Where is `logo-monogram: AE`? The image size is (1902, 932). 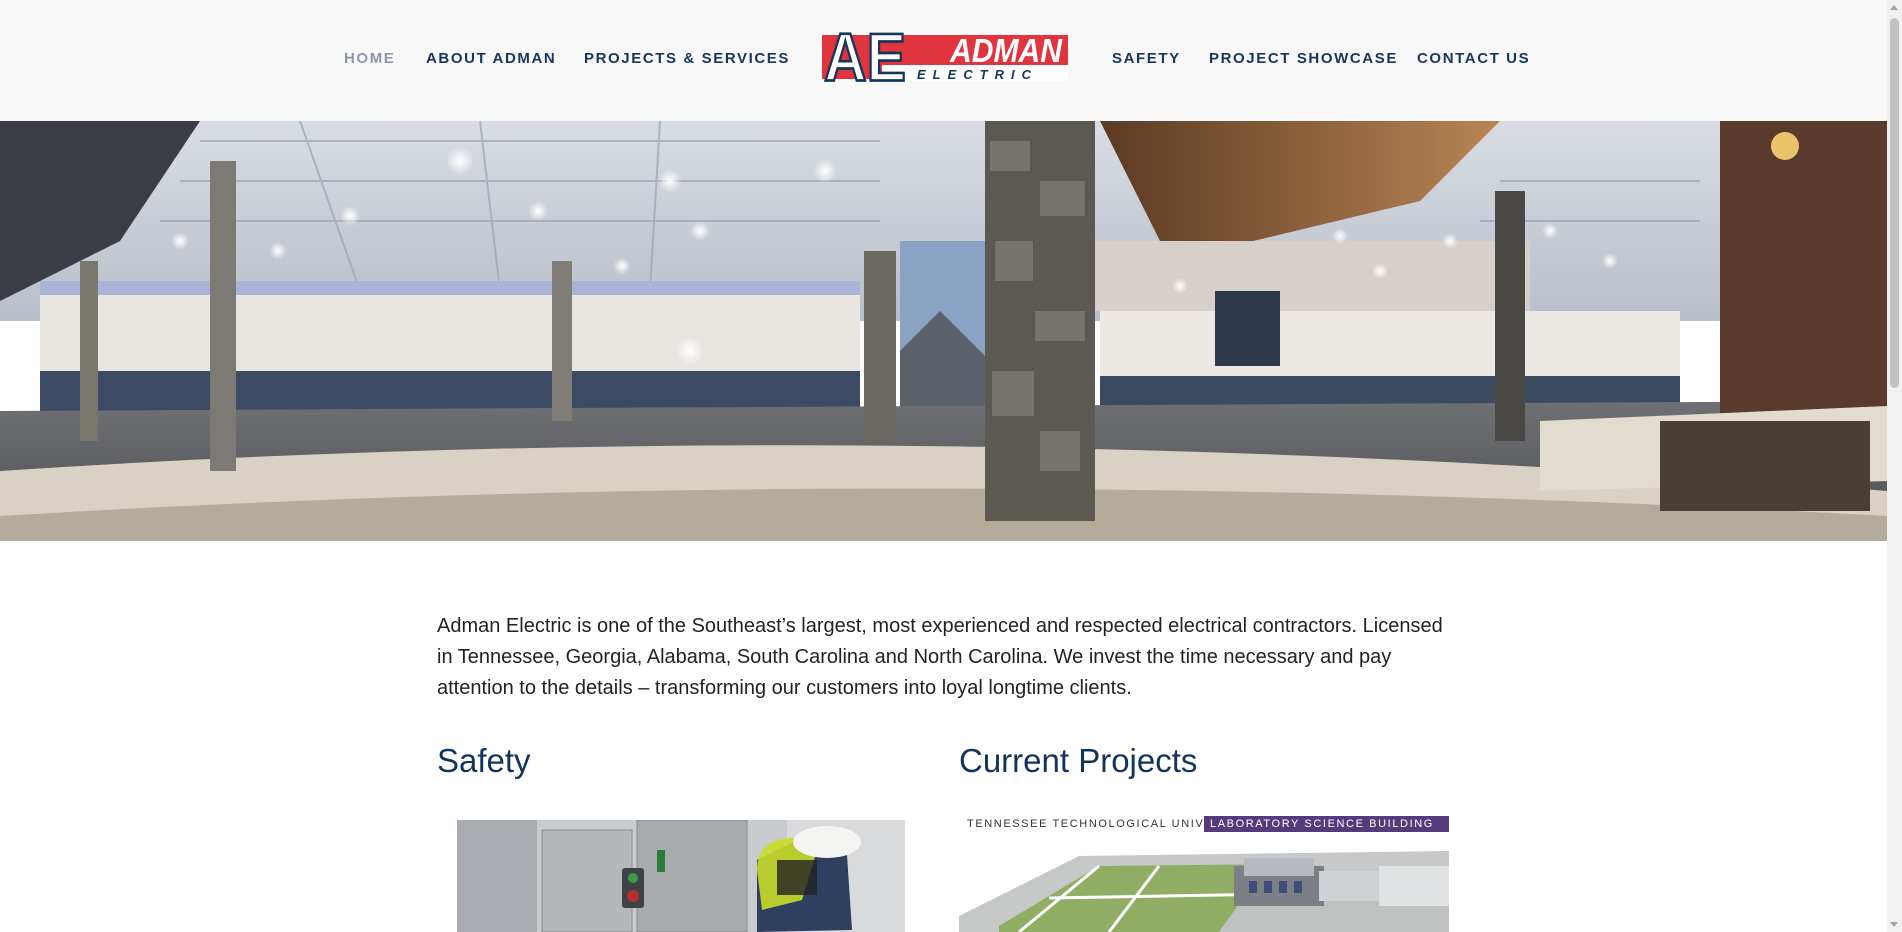
logo-monogram: AE is located at coordinates (865, 60).